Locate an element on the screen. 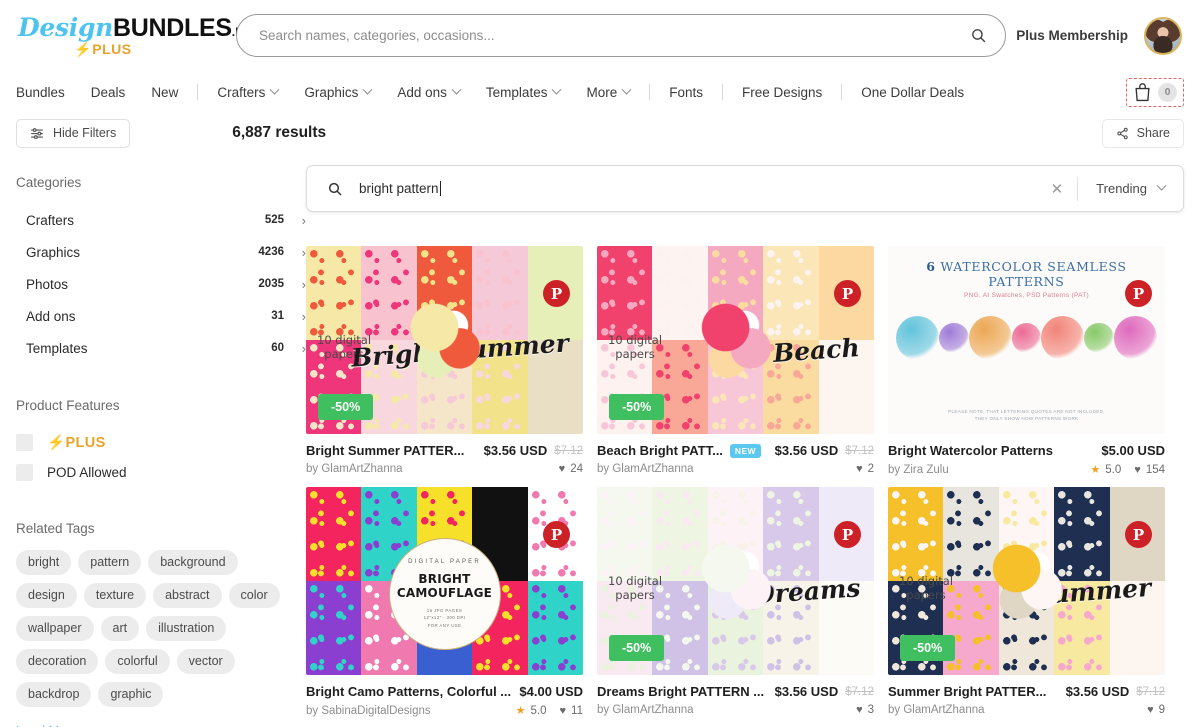  related-tag: backdrop is located at coordinates (54, 694).